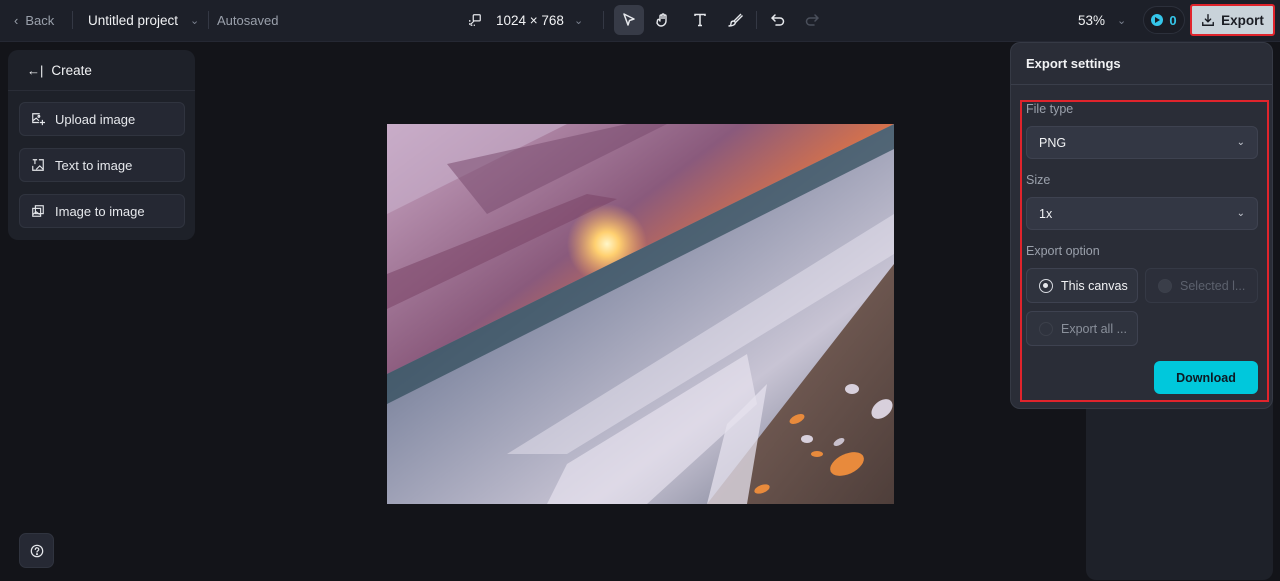  Describe the element at coordinates (16, 20) in the screenshot. I see `chevron-left-icon: ‹` at that location.